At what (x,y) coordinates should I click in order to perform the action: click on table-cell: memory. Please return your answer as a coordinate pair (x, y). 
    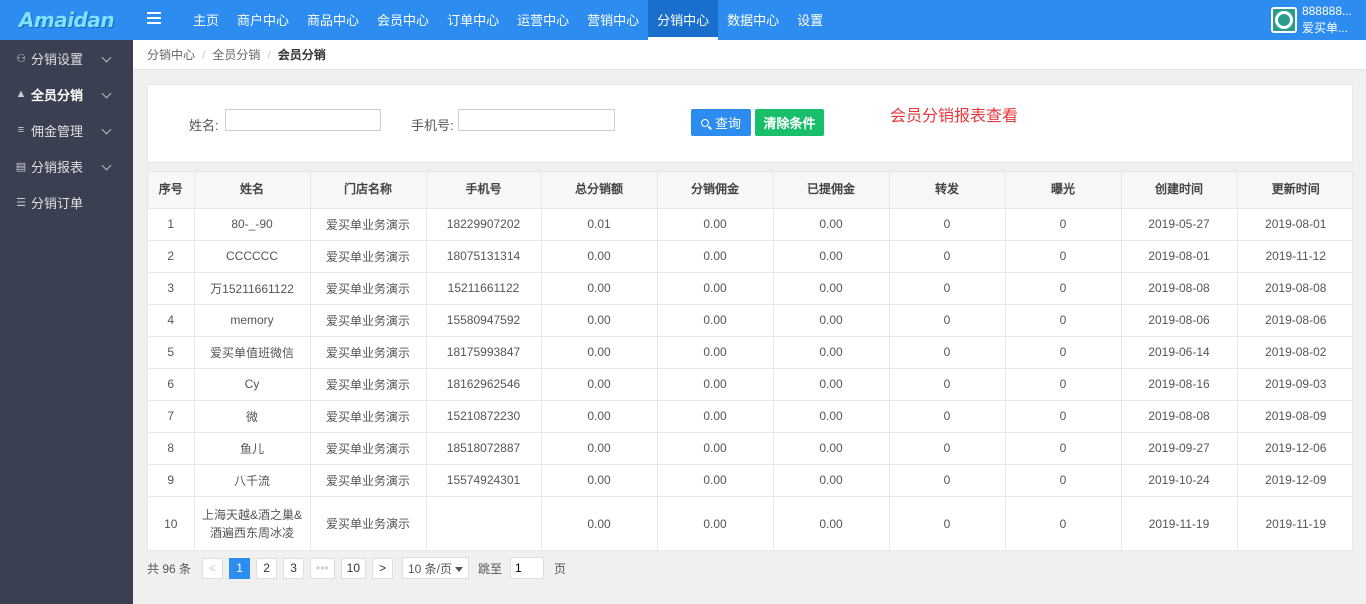
    Looking at the image, I should click on (252, 320).